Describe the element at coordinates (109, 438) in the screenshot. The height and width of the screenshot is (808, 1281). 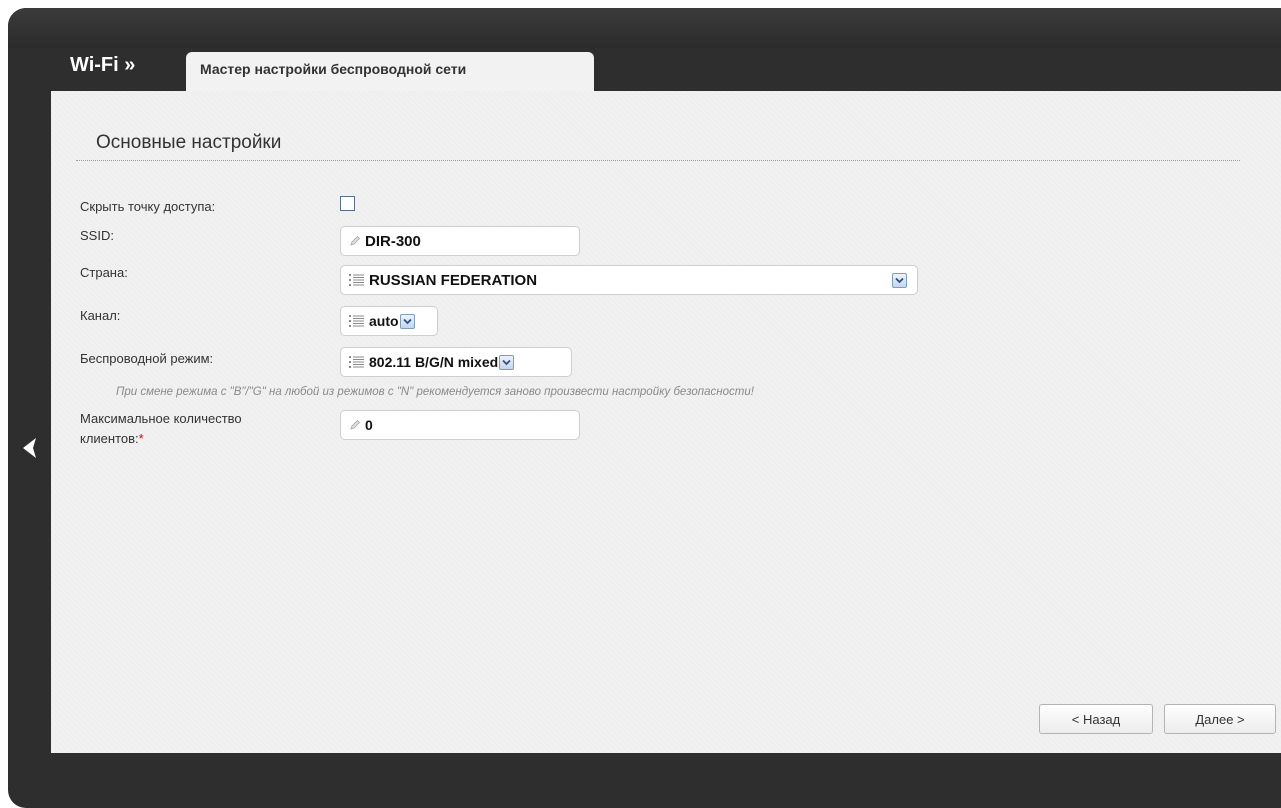
I see `max-clients-label-line2: клиентов:` at that location.